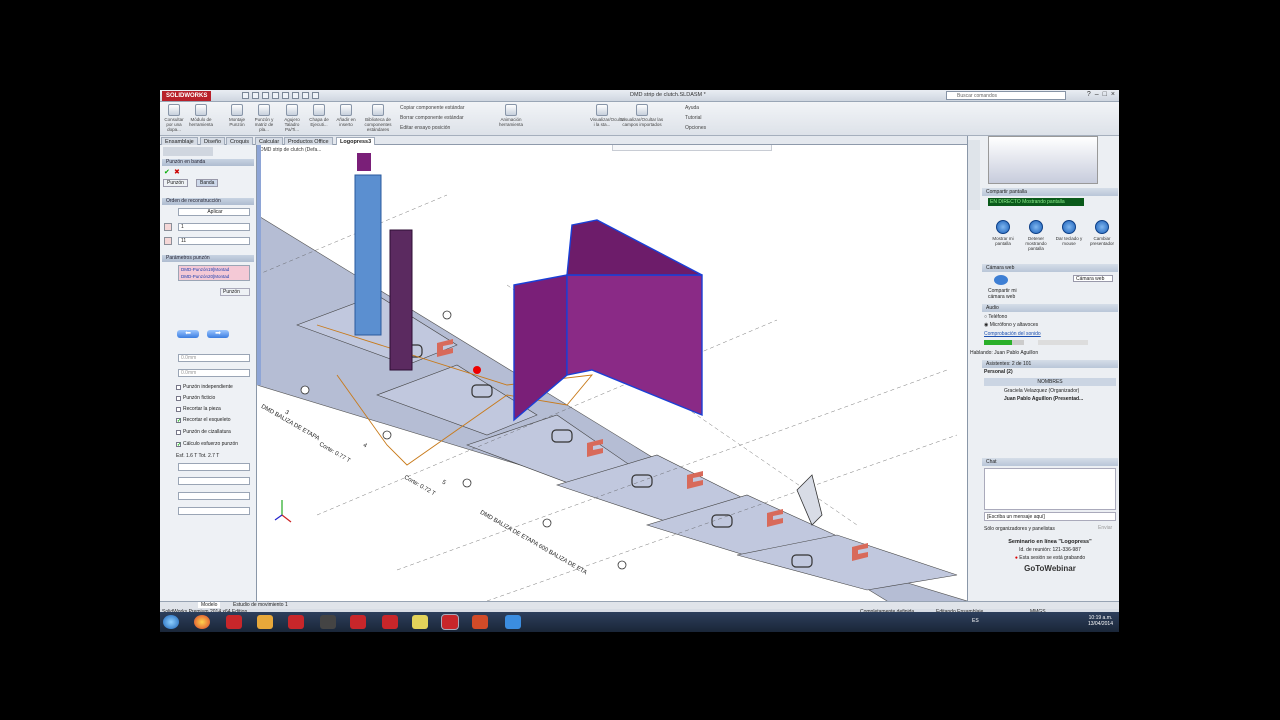  What do you see at coordinates (208, 258) in the screenshot?
I see `section-punch-params: Parámetros punzón` at bounding box center [208, 258].